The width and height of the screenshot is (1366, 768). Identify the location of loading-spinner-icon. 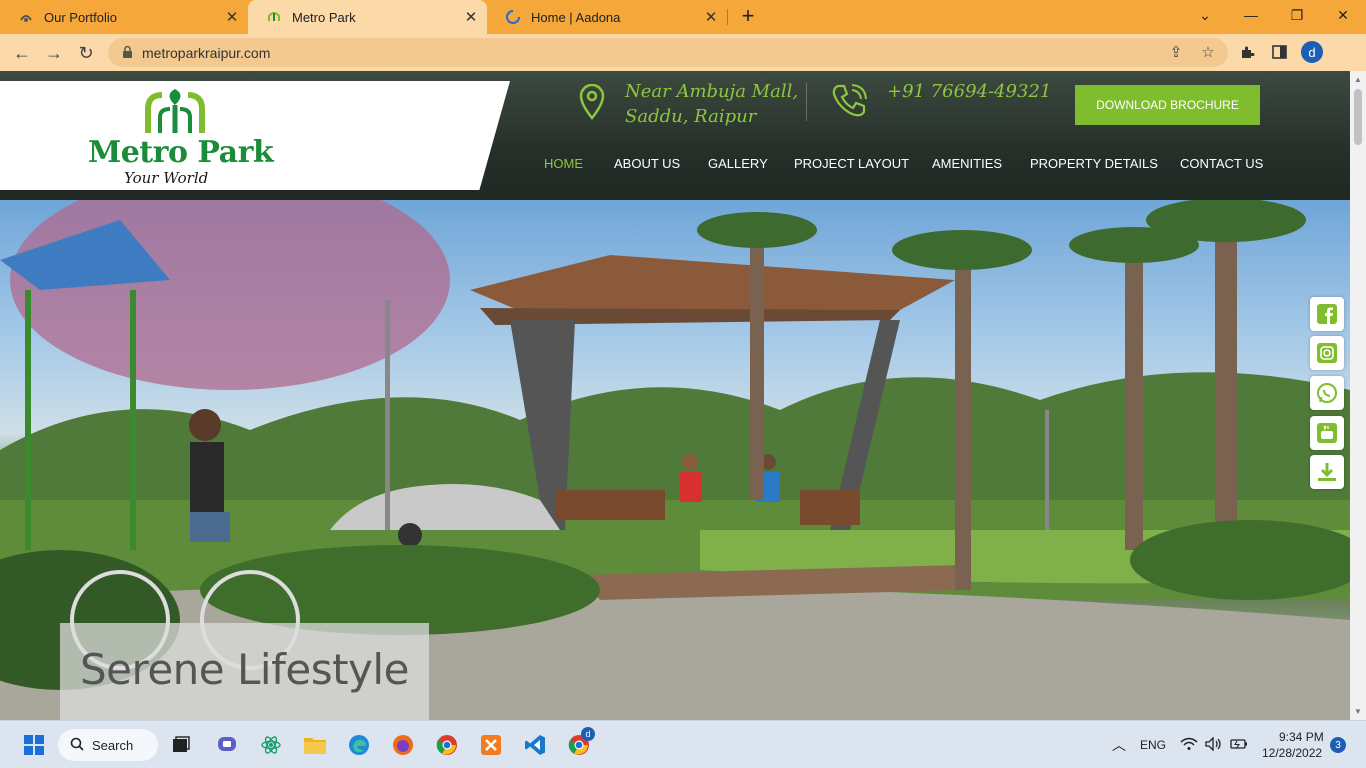
(513, 17).